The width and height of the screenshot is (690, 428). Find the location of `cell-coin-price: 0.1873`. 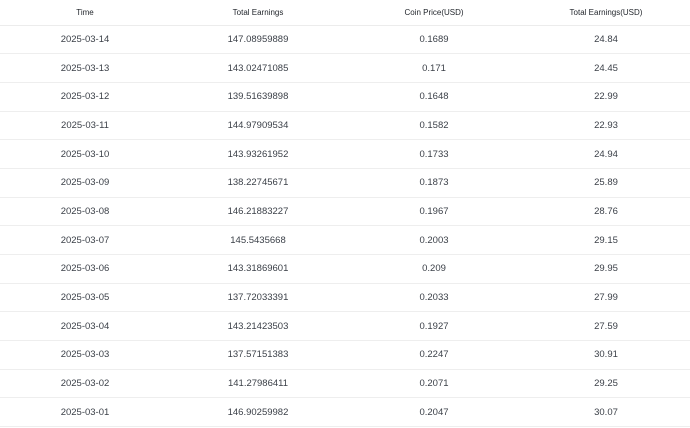

cell-coin-price: 0.1873 is located at coordinates (434, 183).